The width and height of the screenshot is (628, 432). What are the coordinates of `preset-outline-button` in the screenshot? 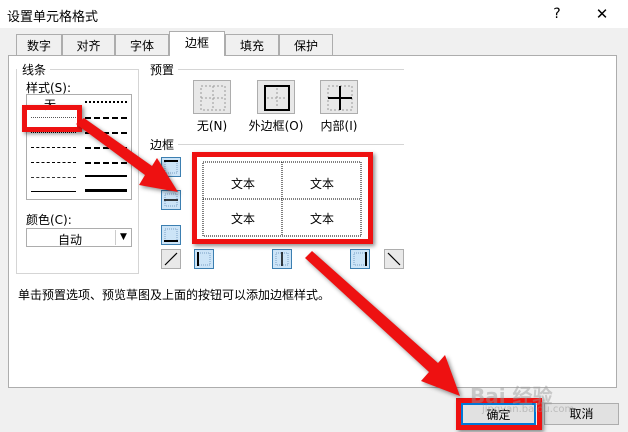 It's located at (276, 97).